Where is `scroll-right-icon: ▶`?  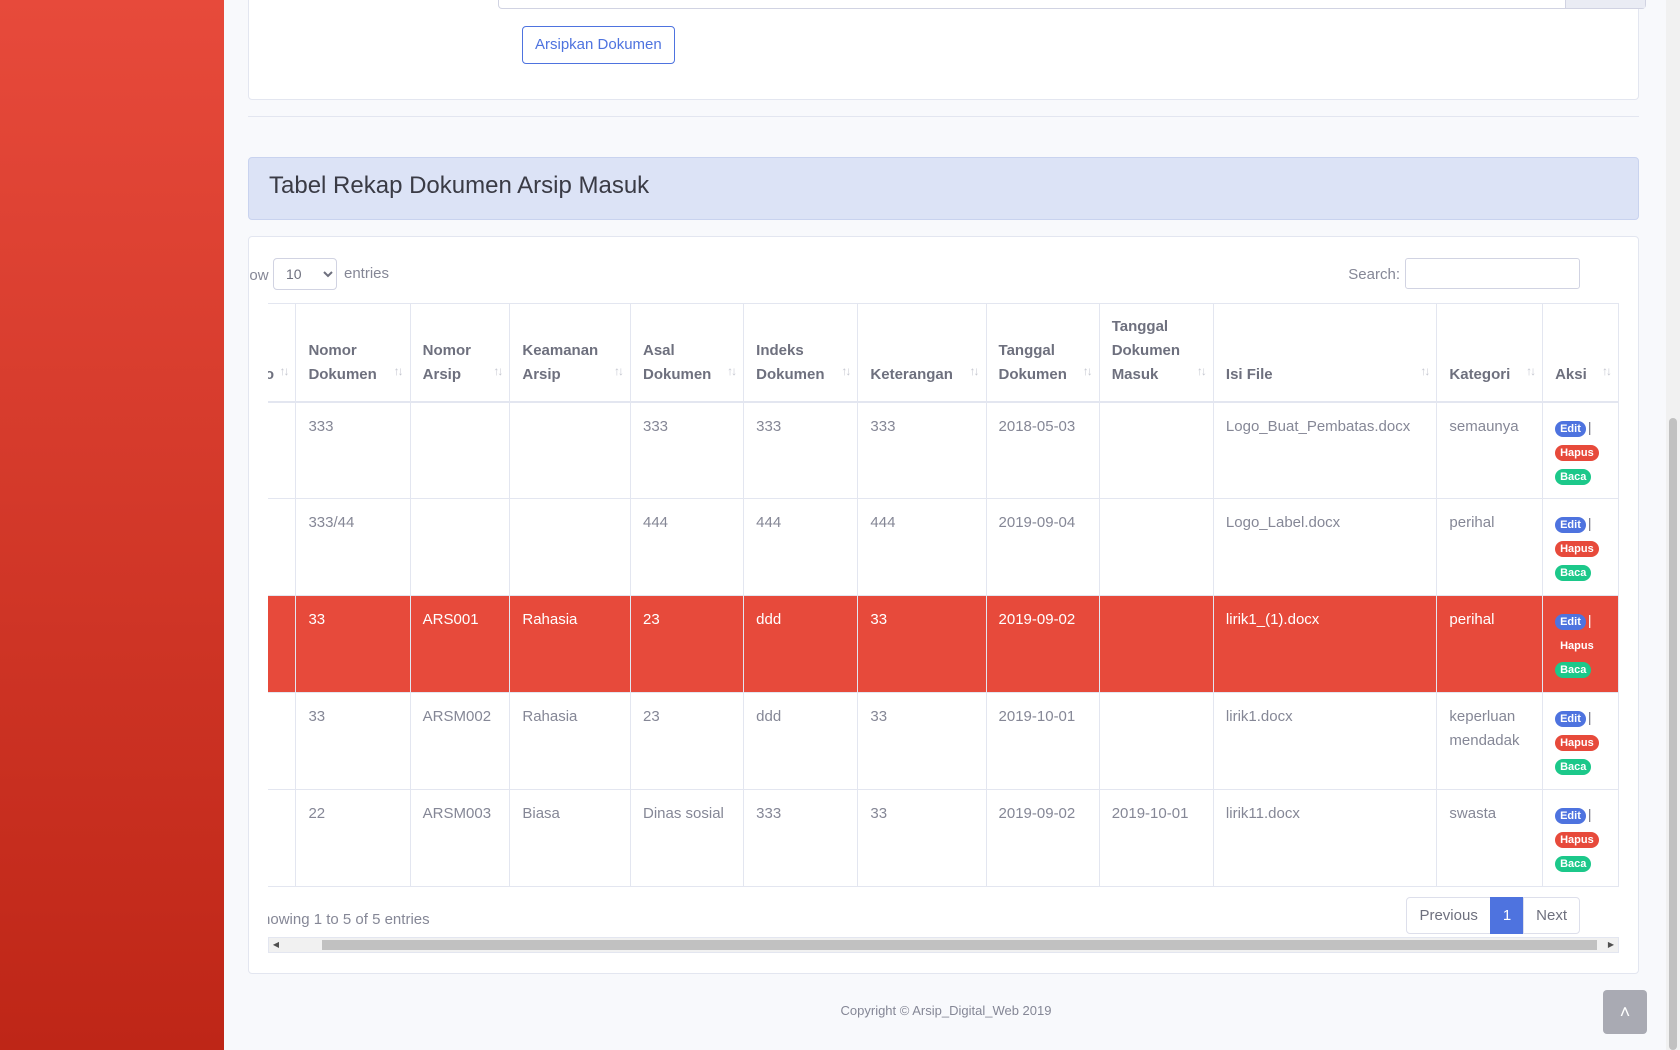
scroll-right-icon: ▶ is located at coordinates (1611, 945).